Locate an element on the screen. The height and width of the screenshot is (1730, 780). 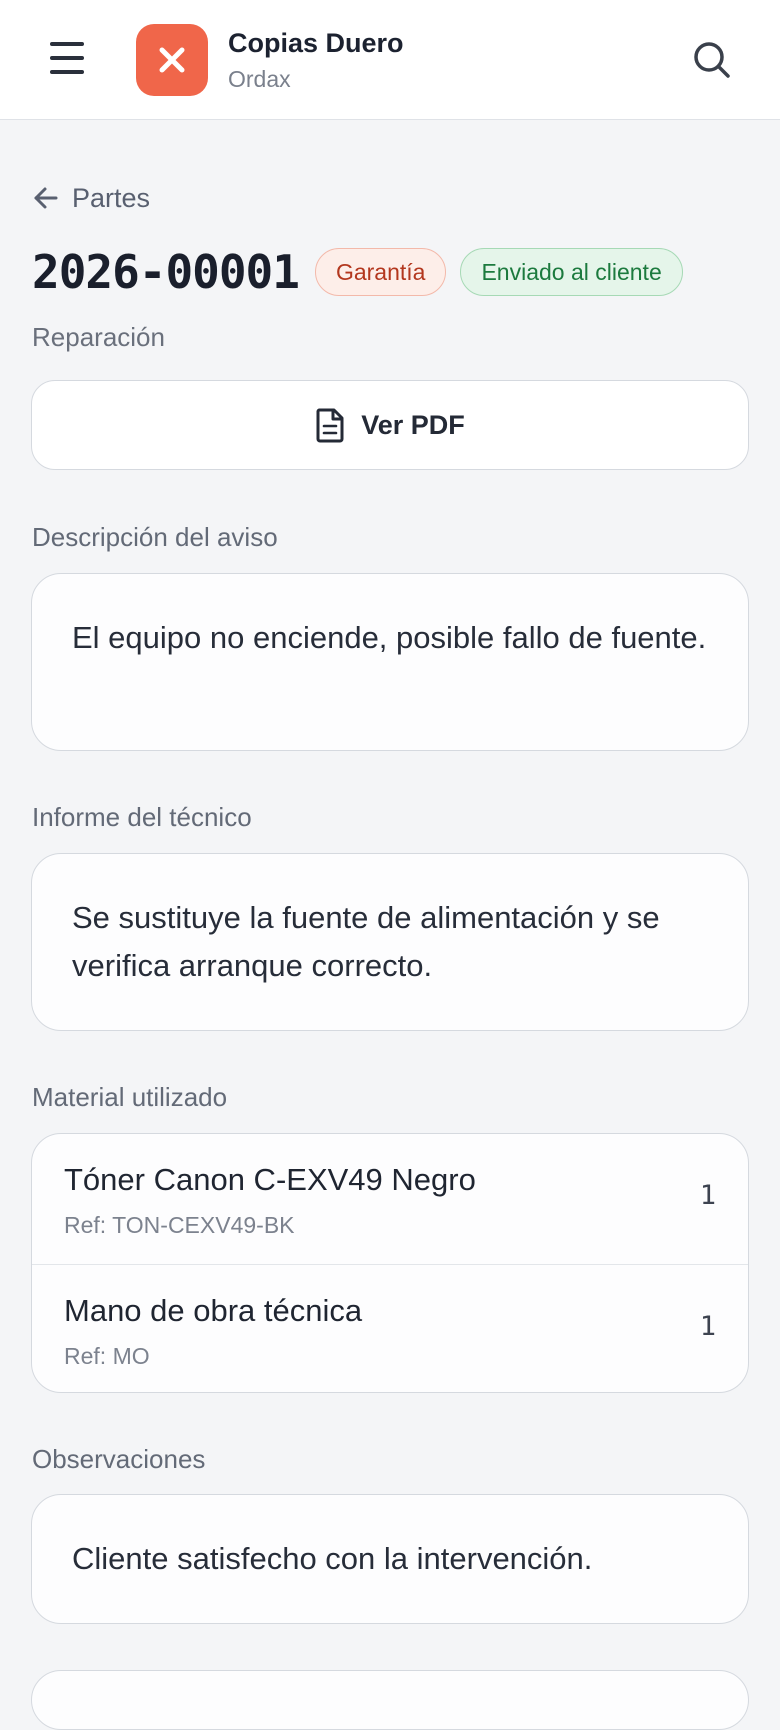
observations-card: Cliente satisfecho con la intervención. is located at coordinates (390, 1559).